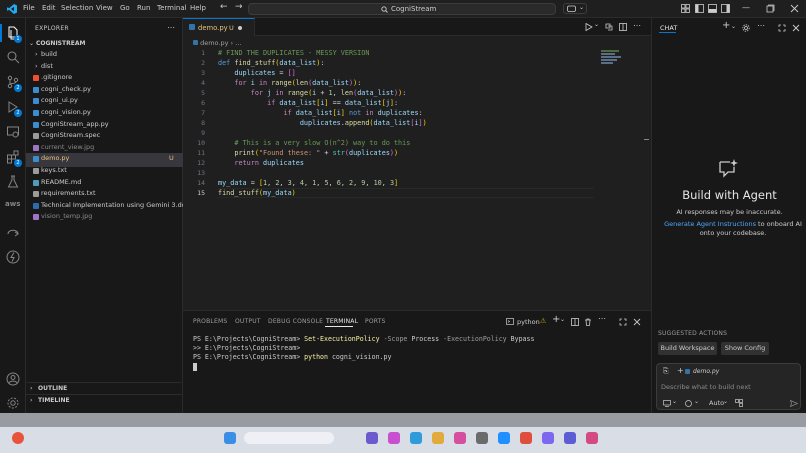 Image resolution: width=806 pixels, height=453 pixels. What do you see at coordinates (13, 379) in the screenshot?
I see `account-icon` at bounding box center [13, 379].